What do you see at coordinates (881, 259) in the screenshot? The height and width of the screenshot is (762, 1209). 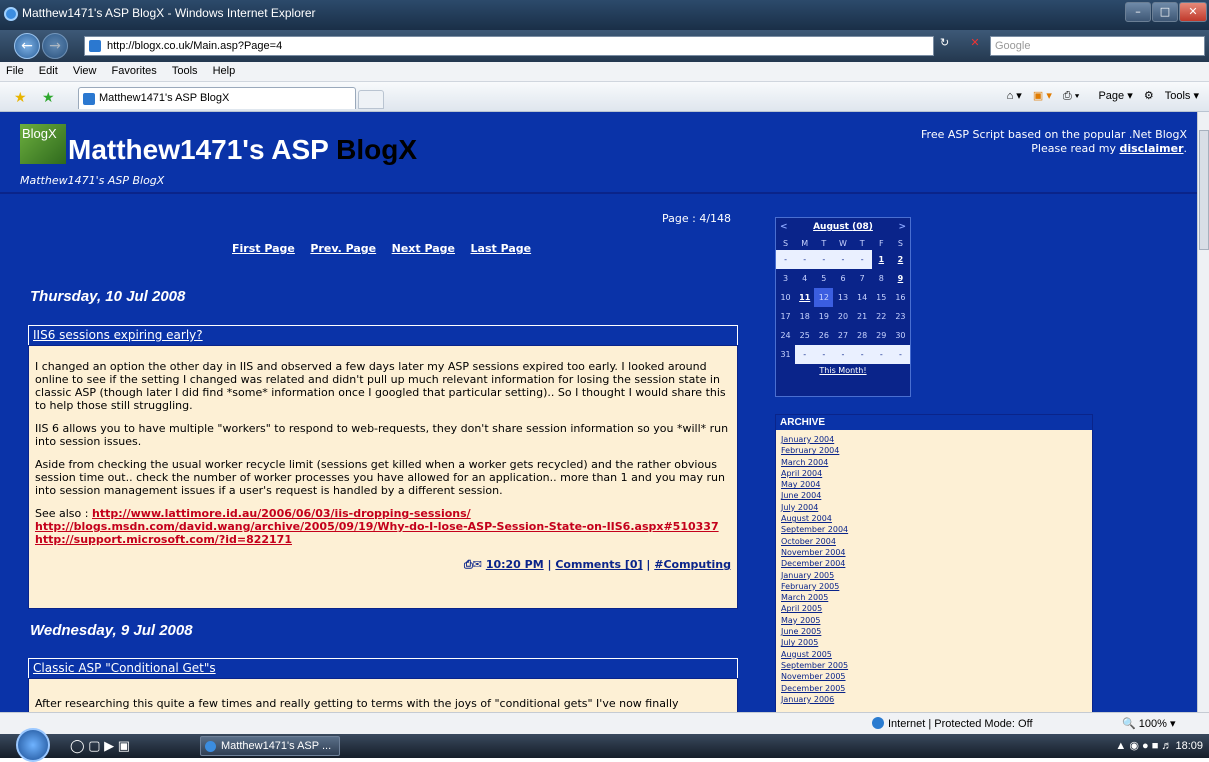 I see `calendar-day: 1` at bounding box center [881, 259].